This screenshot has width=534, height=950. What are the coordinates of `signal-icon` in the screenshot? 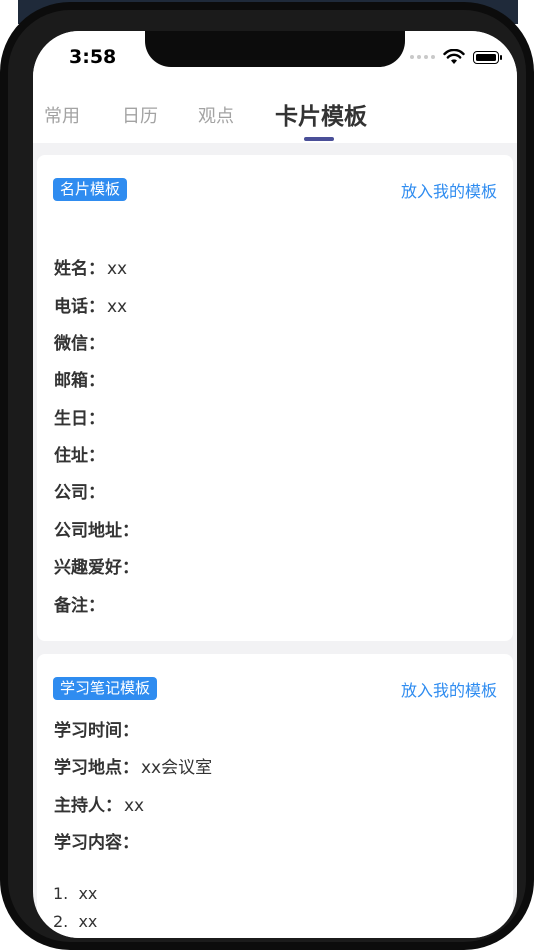 It's located at (422, 57).